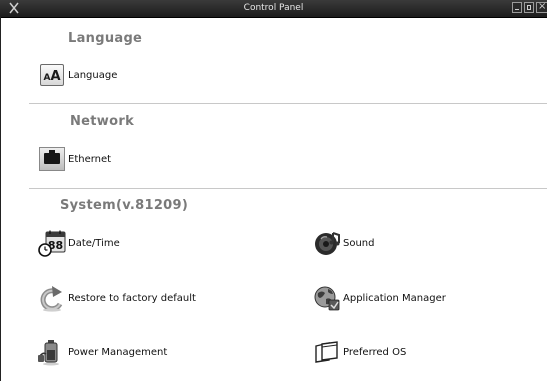  Describe the element at coordinates (327, 298) in the screenshot. I see `globe-app-icon` at that location.